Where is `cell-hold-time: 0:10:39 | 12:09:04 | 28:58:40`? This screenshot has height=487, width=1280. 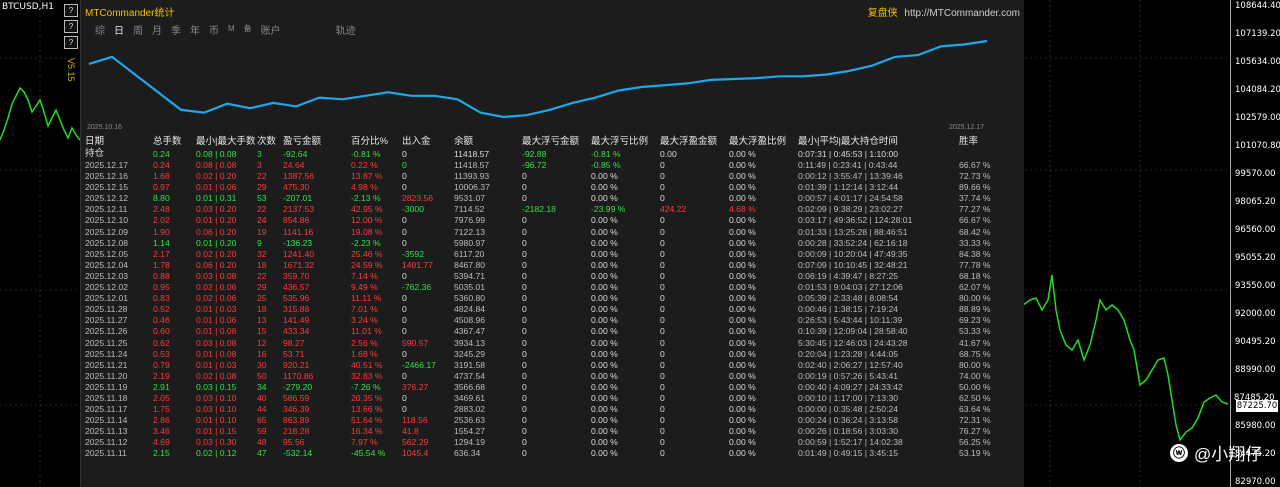 cell-hold-time: 0:10:39 | 12:09:04 | 28:58:40 is located at coordinates (853, 331).